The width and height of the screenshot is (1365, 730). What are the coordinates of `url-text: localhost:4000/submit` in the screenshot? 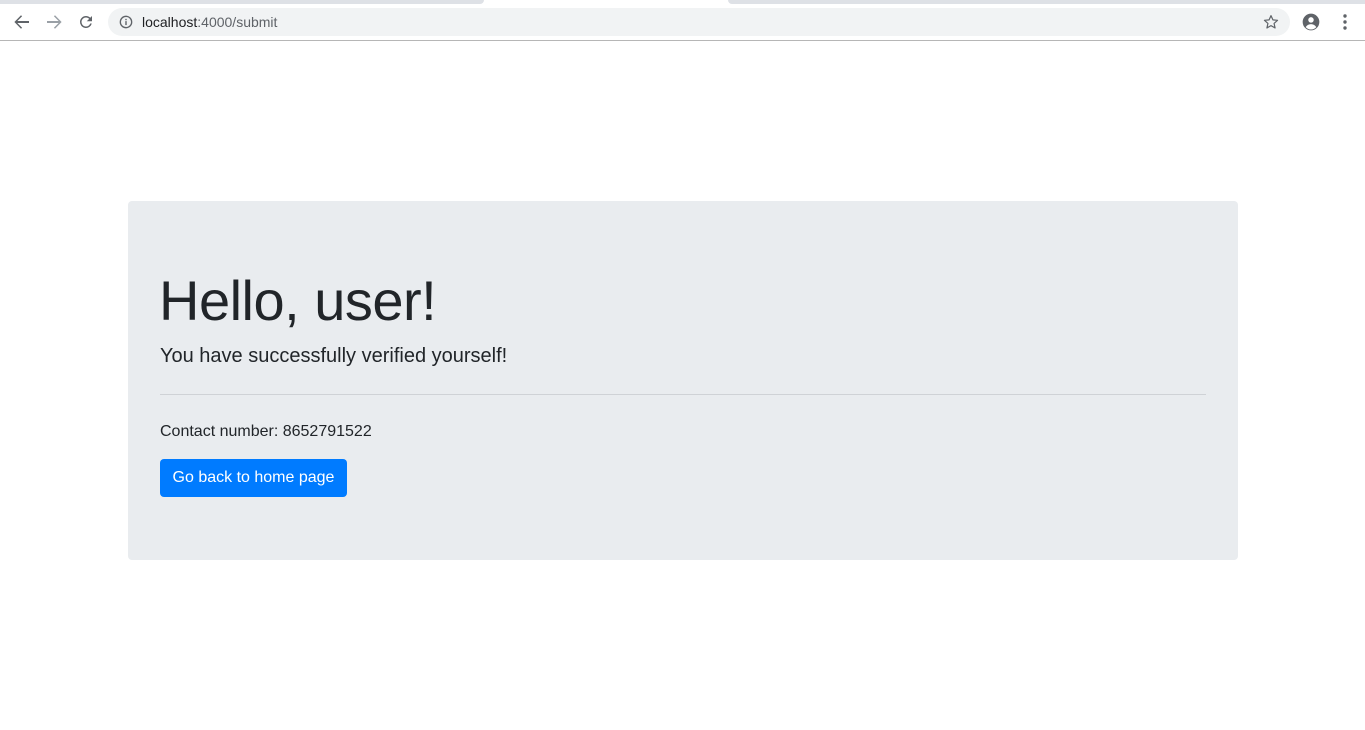 It's located at (209, 22).